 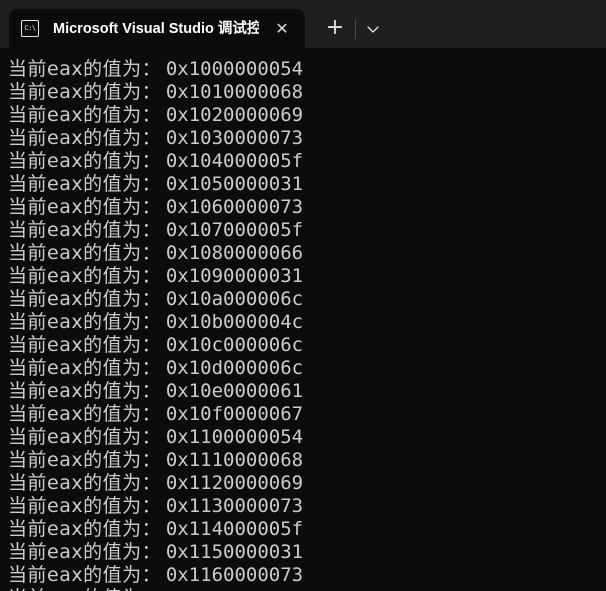 What do you see at coordinates (234, 230) in the screenshot?
I see `eax-value: 0x107000005f` at bounding box center [234, 230].